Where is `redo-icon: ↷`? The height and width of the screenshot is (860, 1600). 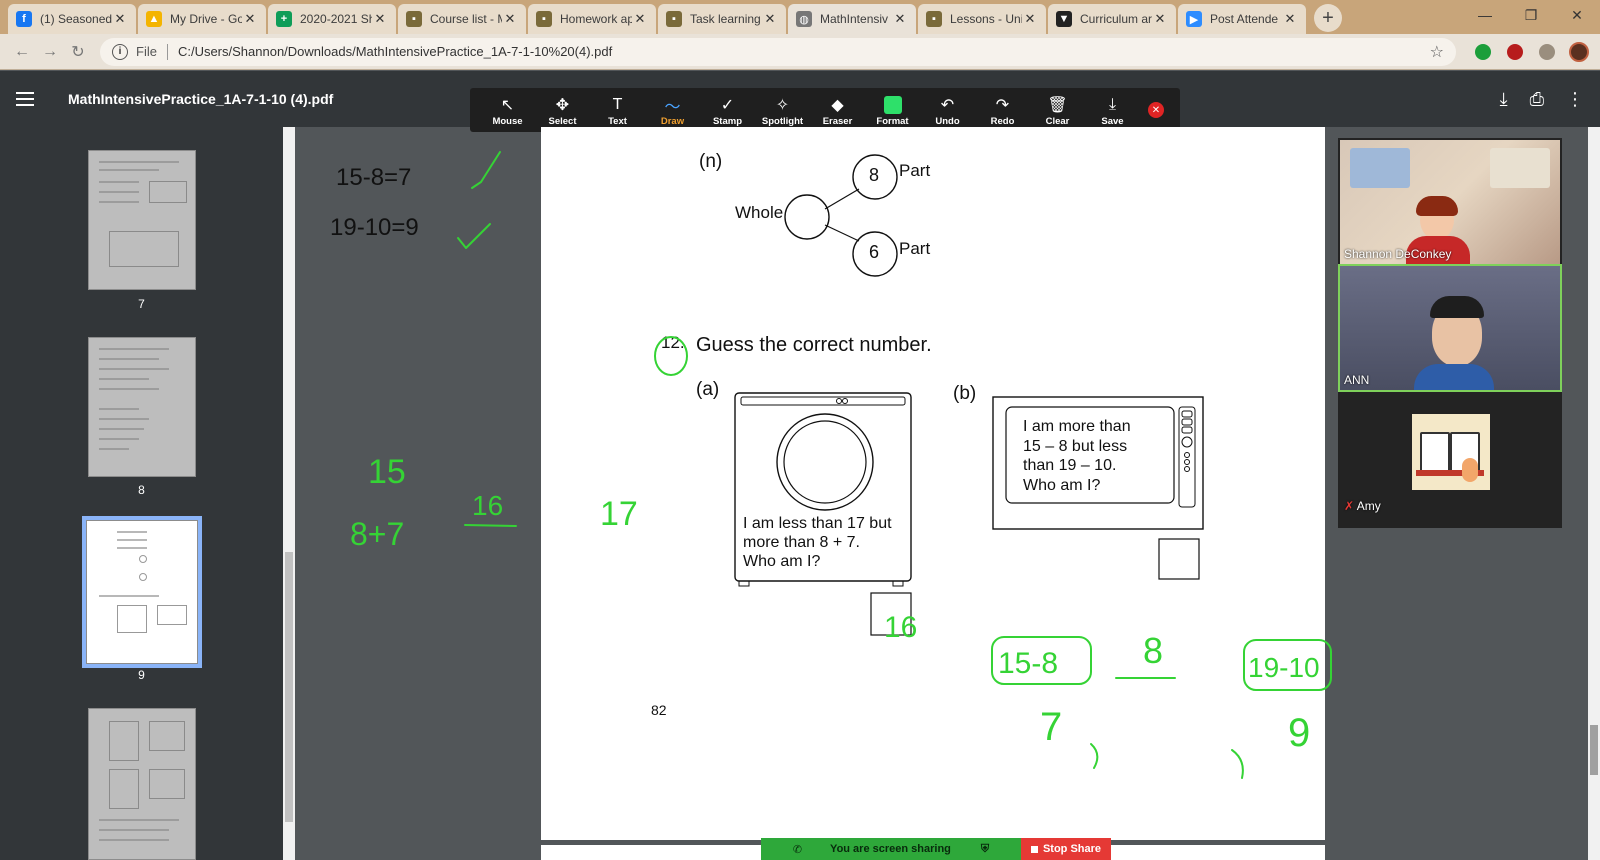 redo-icon: ↷ is located at coordinates (1002, 105).